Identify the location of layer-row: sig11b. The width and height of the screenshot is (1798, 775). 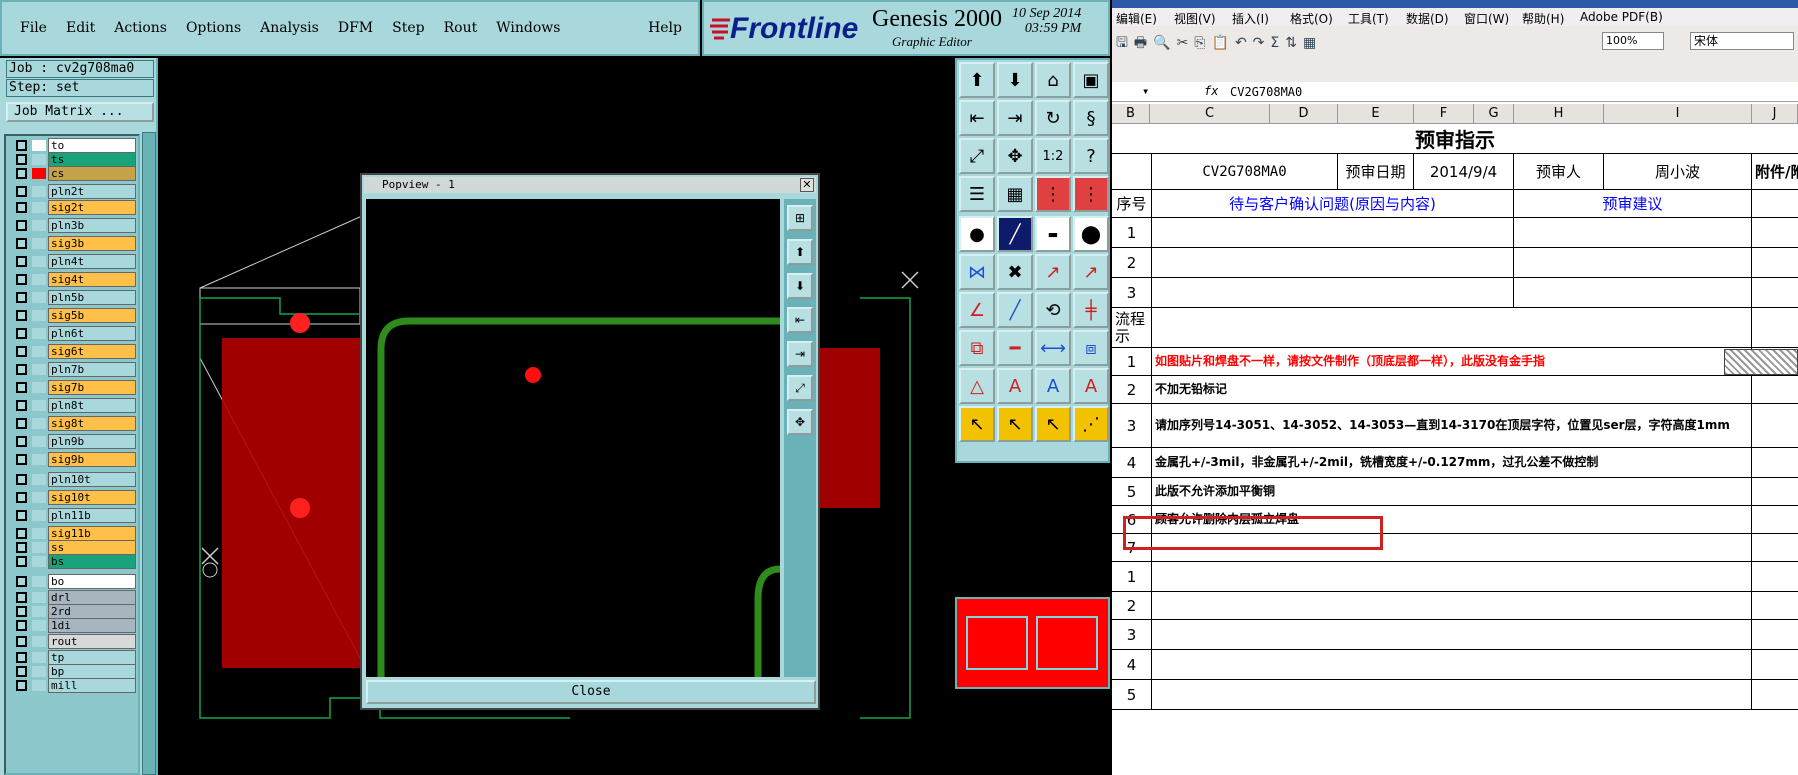
(73, 533).